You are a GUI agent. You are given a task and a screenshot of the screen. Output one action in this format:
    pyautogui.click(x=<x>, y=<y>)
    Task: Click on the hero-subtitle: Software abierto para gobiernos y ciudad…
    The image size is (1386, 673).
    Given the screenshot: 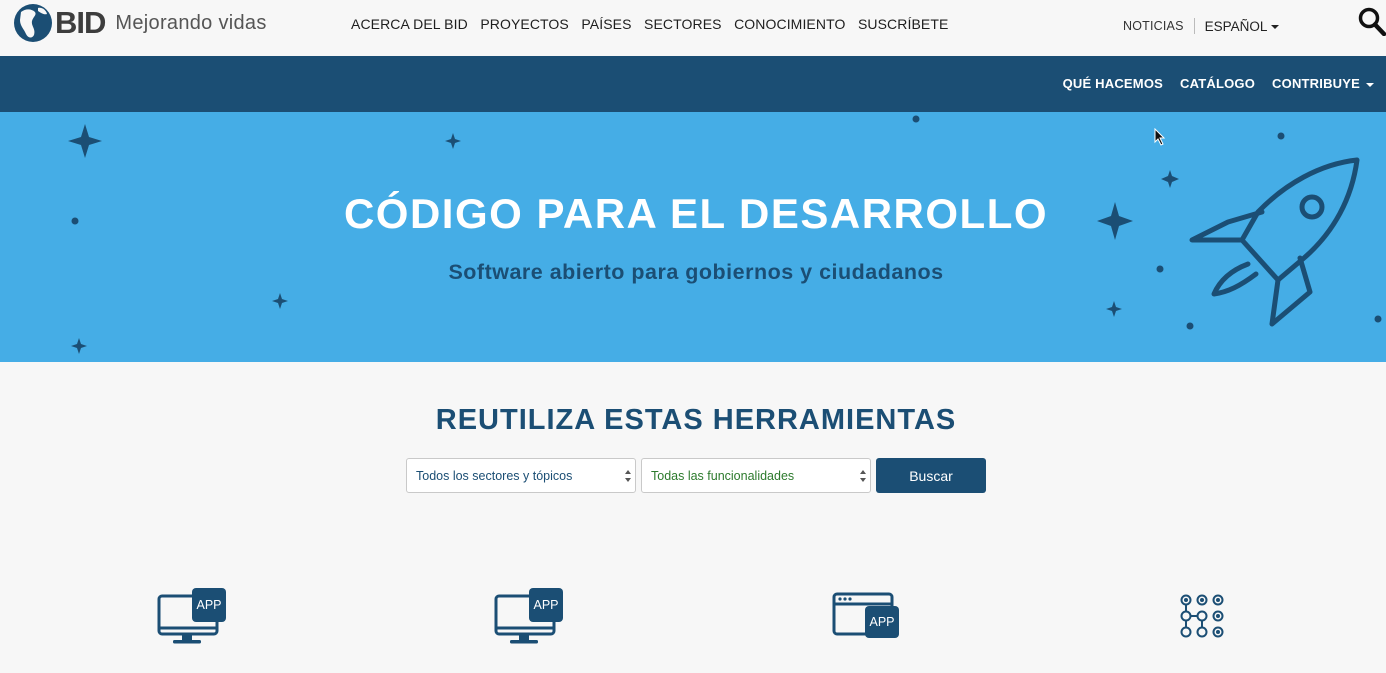 What is the action you would take?
    pyautogui.click(x=696, y=272)
    